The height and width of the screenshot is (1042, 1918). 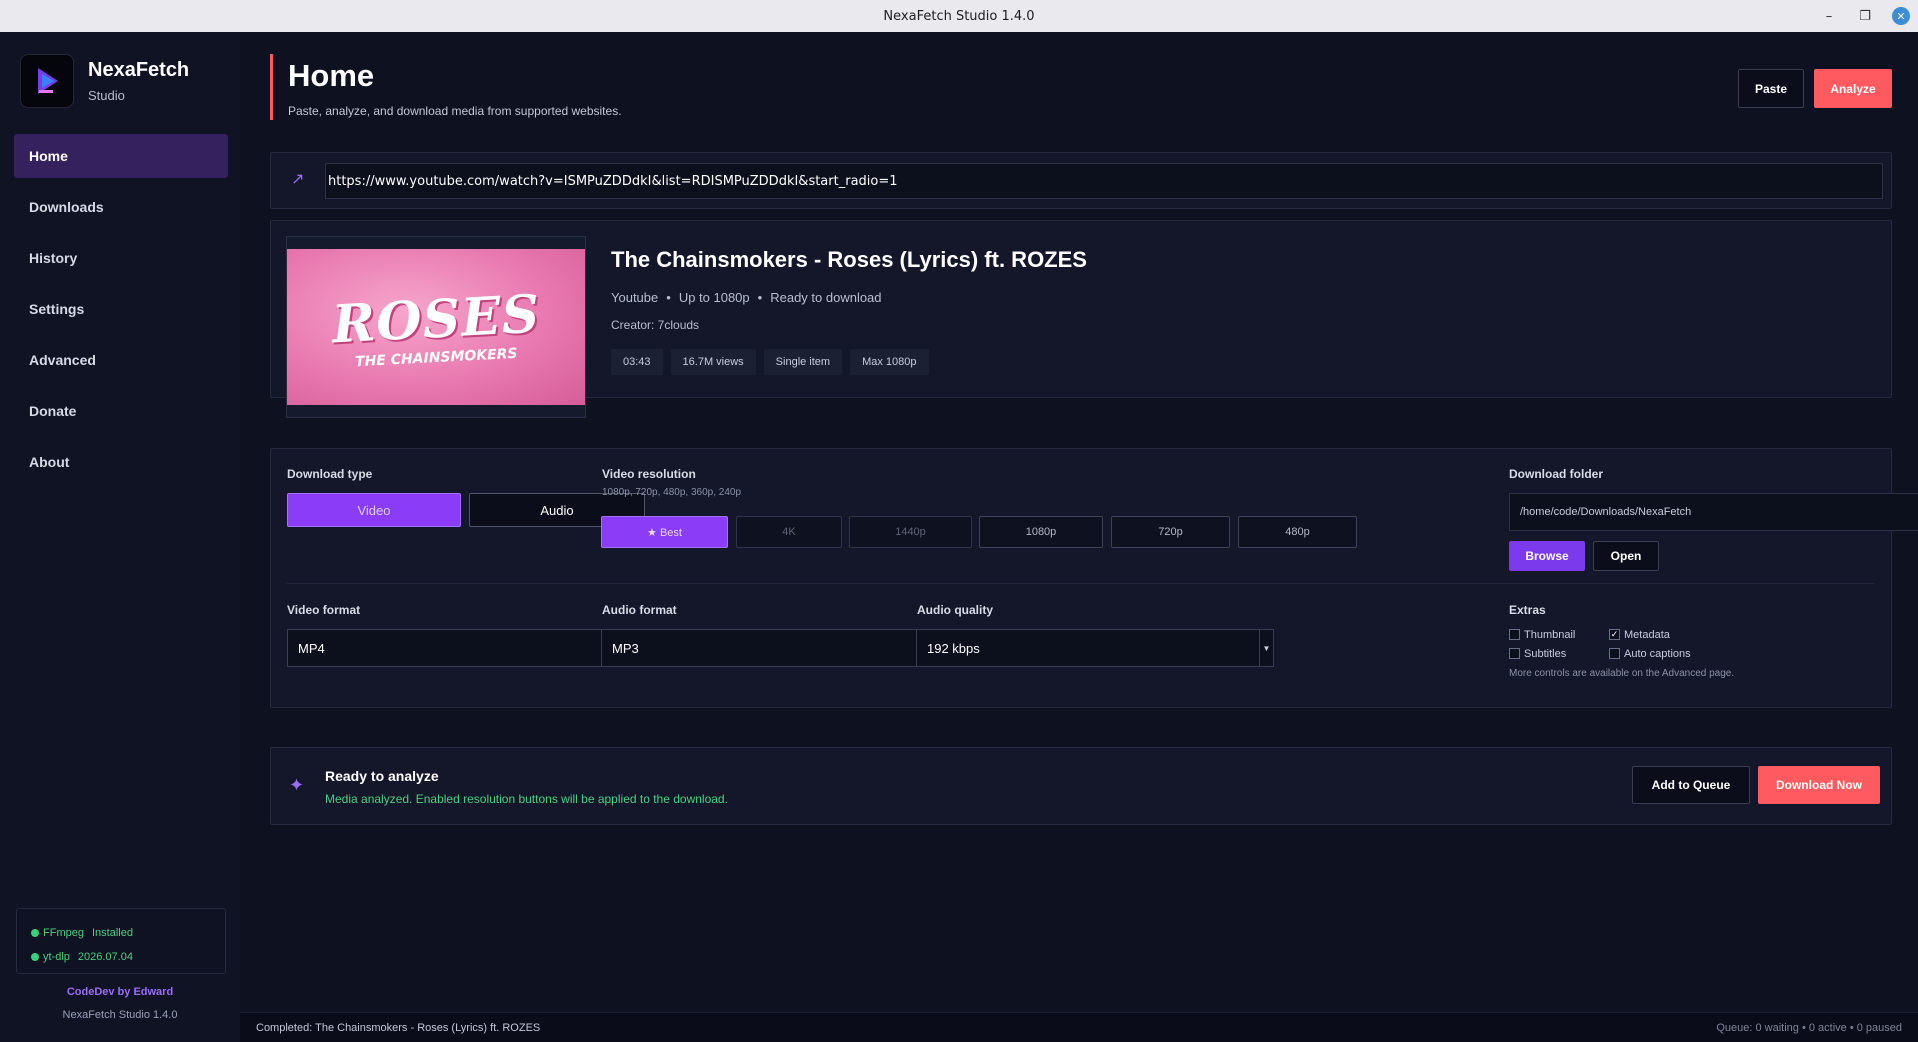 I want to click on sidebar-item-history: History, so click(x=121, y=258).